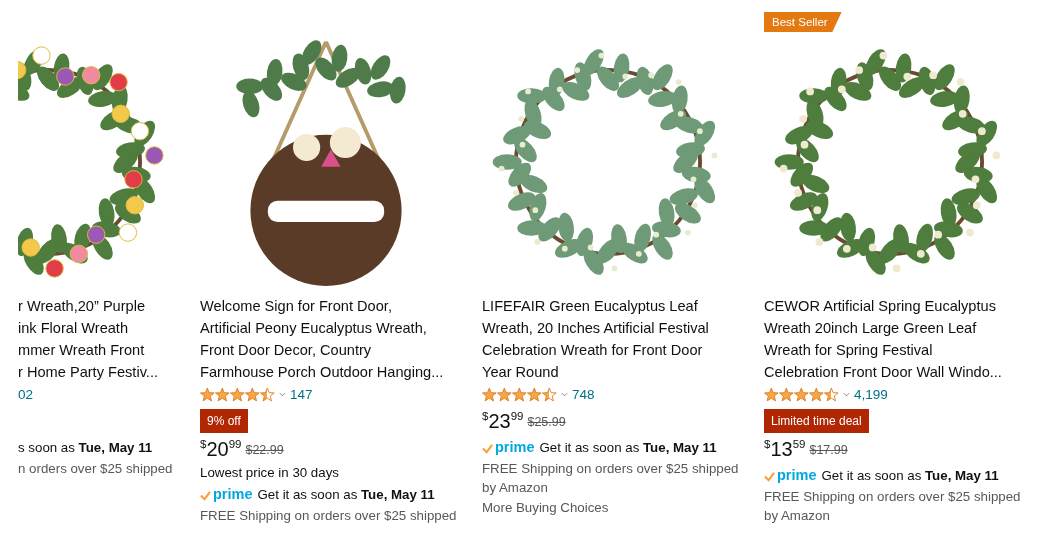 Image resolution: width=1042 pixels, height=539 pixels. I want to click on shipping-text: n orders over $25 shipped, so click(95, 469).